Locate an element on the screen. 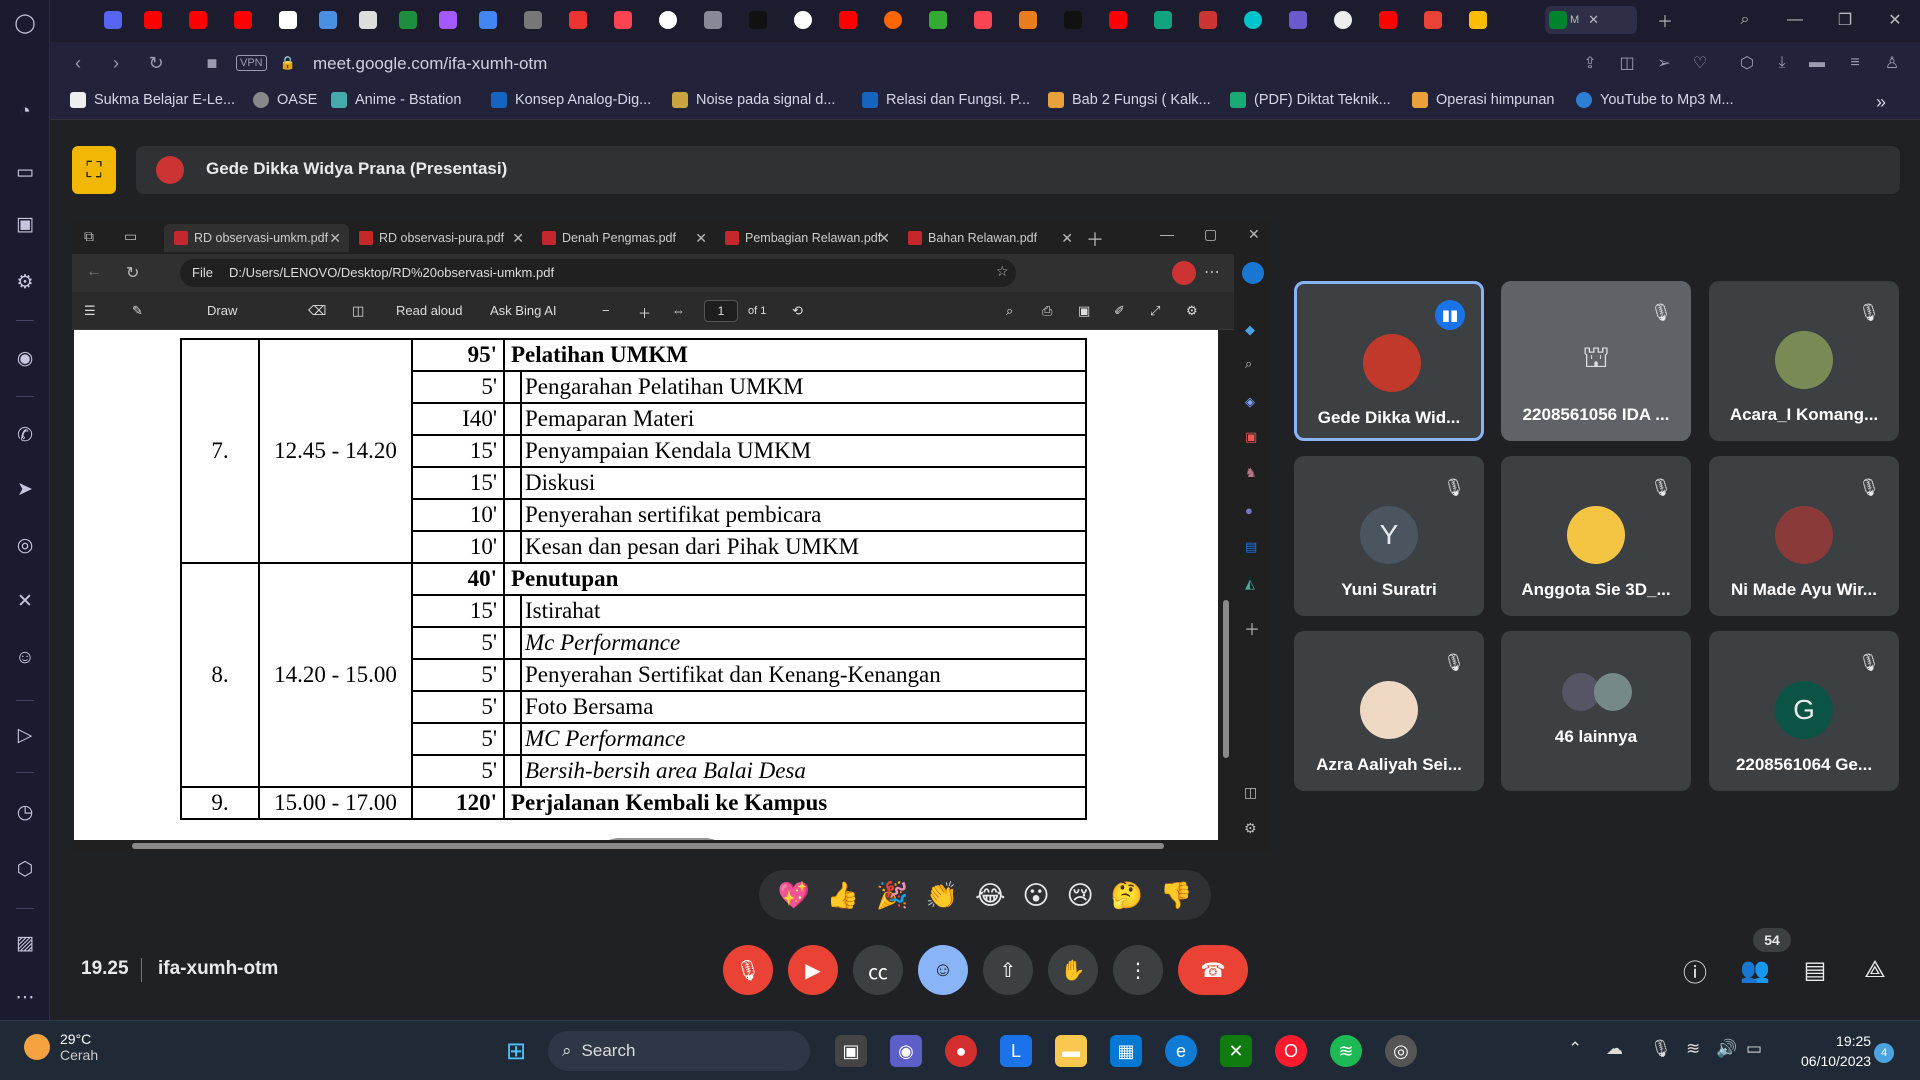  chatgpt-icon: ⚙ is located at coordinates (25, 282).